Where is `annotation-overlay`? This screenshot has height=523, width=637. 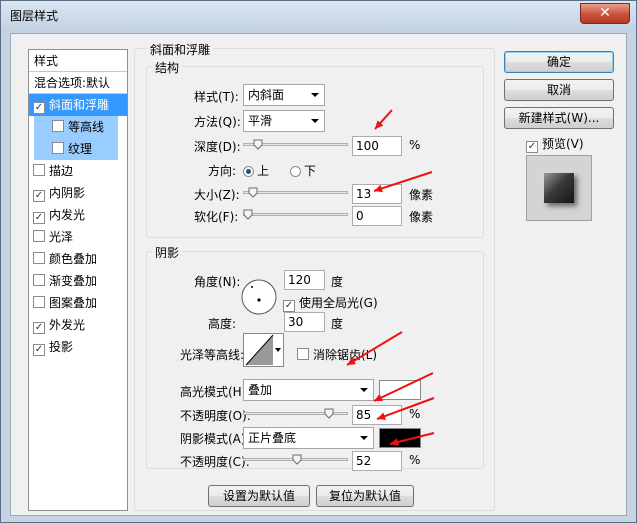
annotation-overlay is located at coordinates (390, 277).